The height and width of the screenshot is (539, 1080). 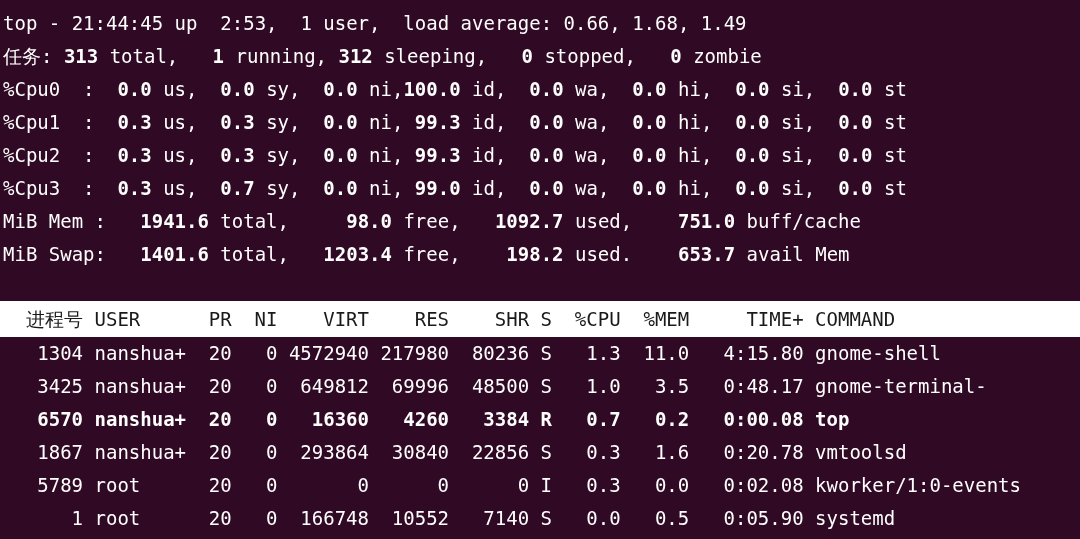 I want to click on table-cell-text: 1, so click(x=77, y=518).